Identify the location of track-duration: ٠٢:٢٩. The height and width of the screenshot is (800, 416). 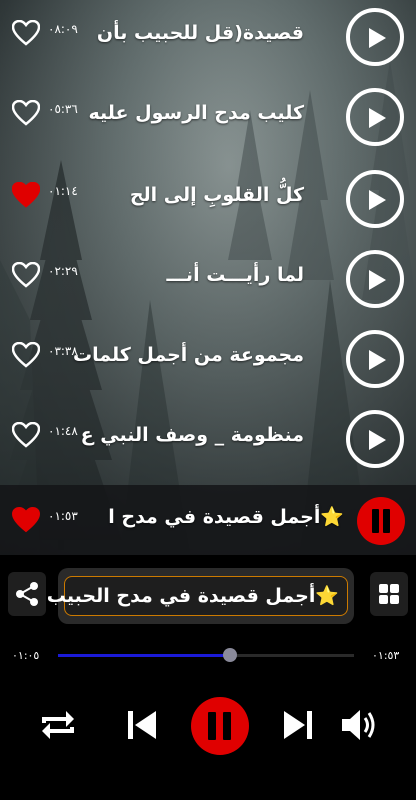
(63, 271).